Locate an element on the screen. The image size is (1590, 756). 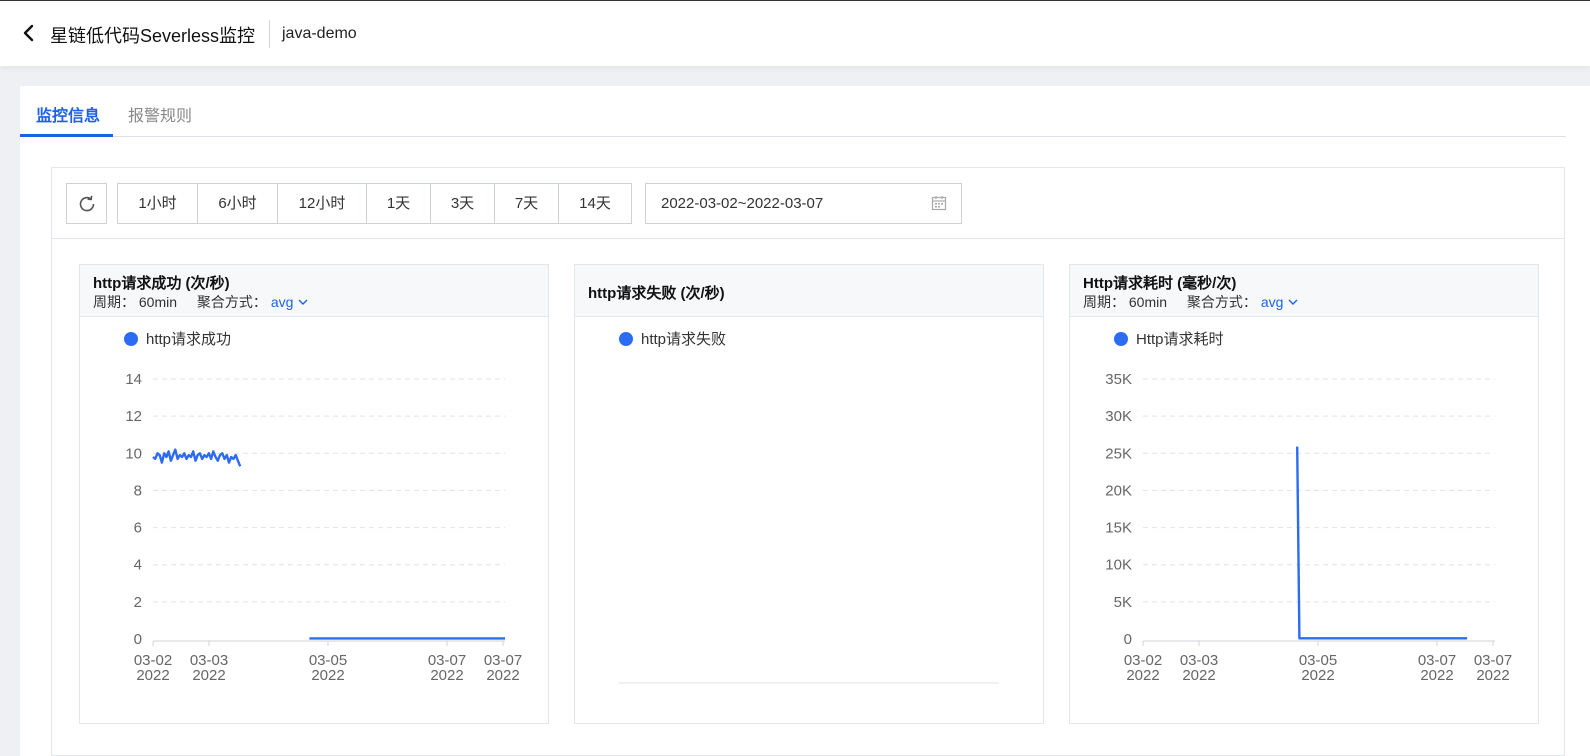
y-tick-label: 2 is located at coordinates (138, 602).